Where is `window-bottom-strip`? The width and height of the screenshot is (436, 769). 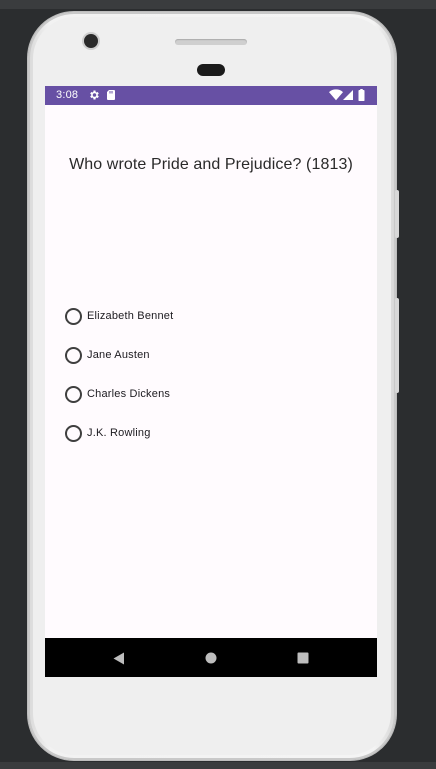
window-bottom-strip is located at coordinates (218, 765).